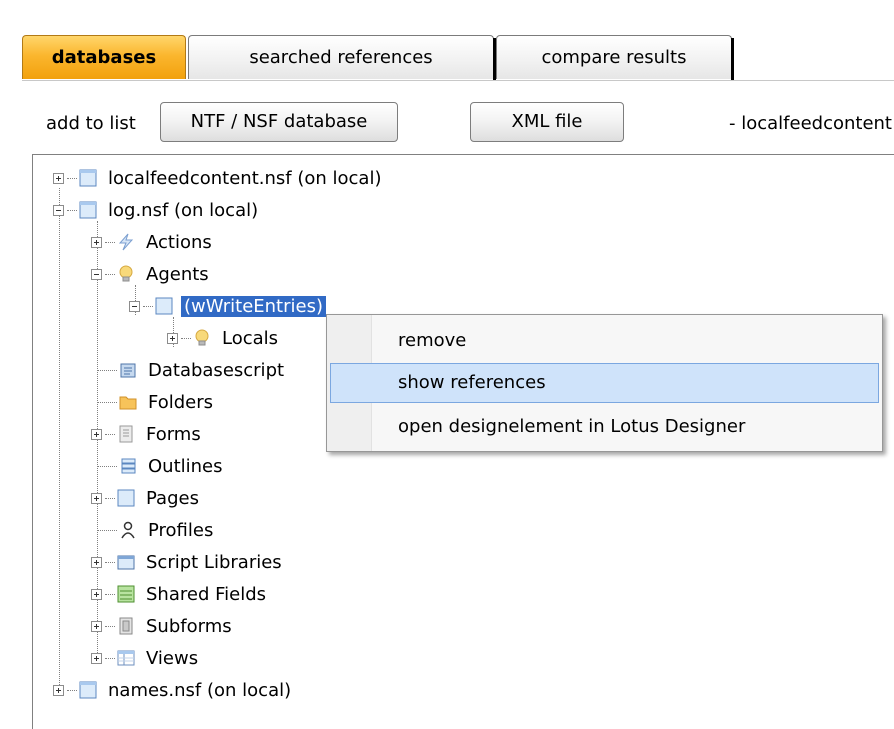  I want to click on tree-node-views: Views, so click(146, 658).